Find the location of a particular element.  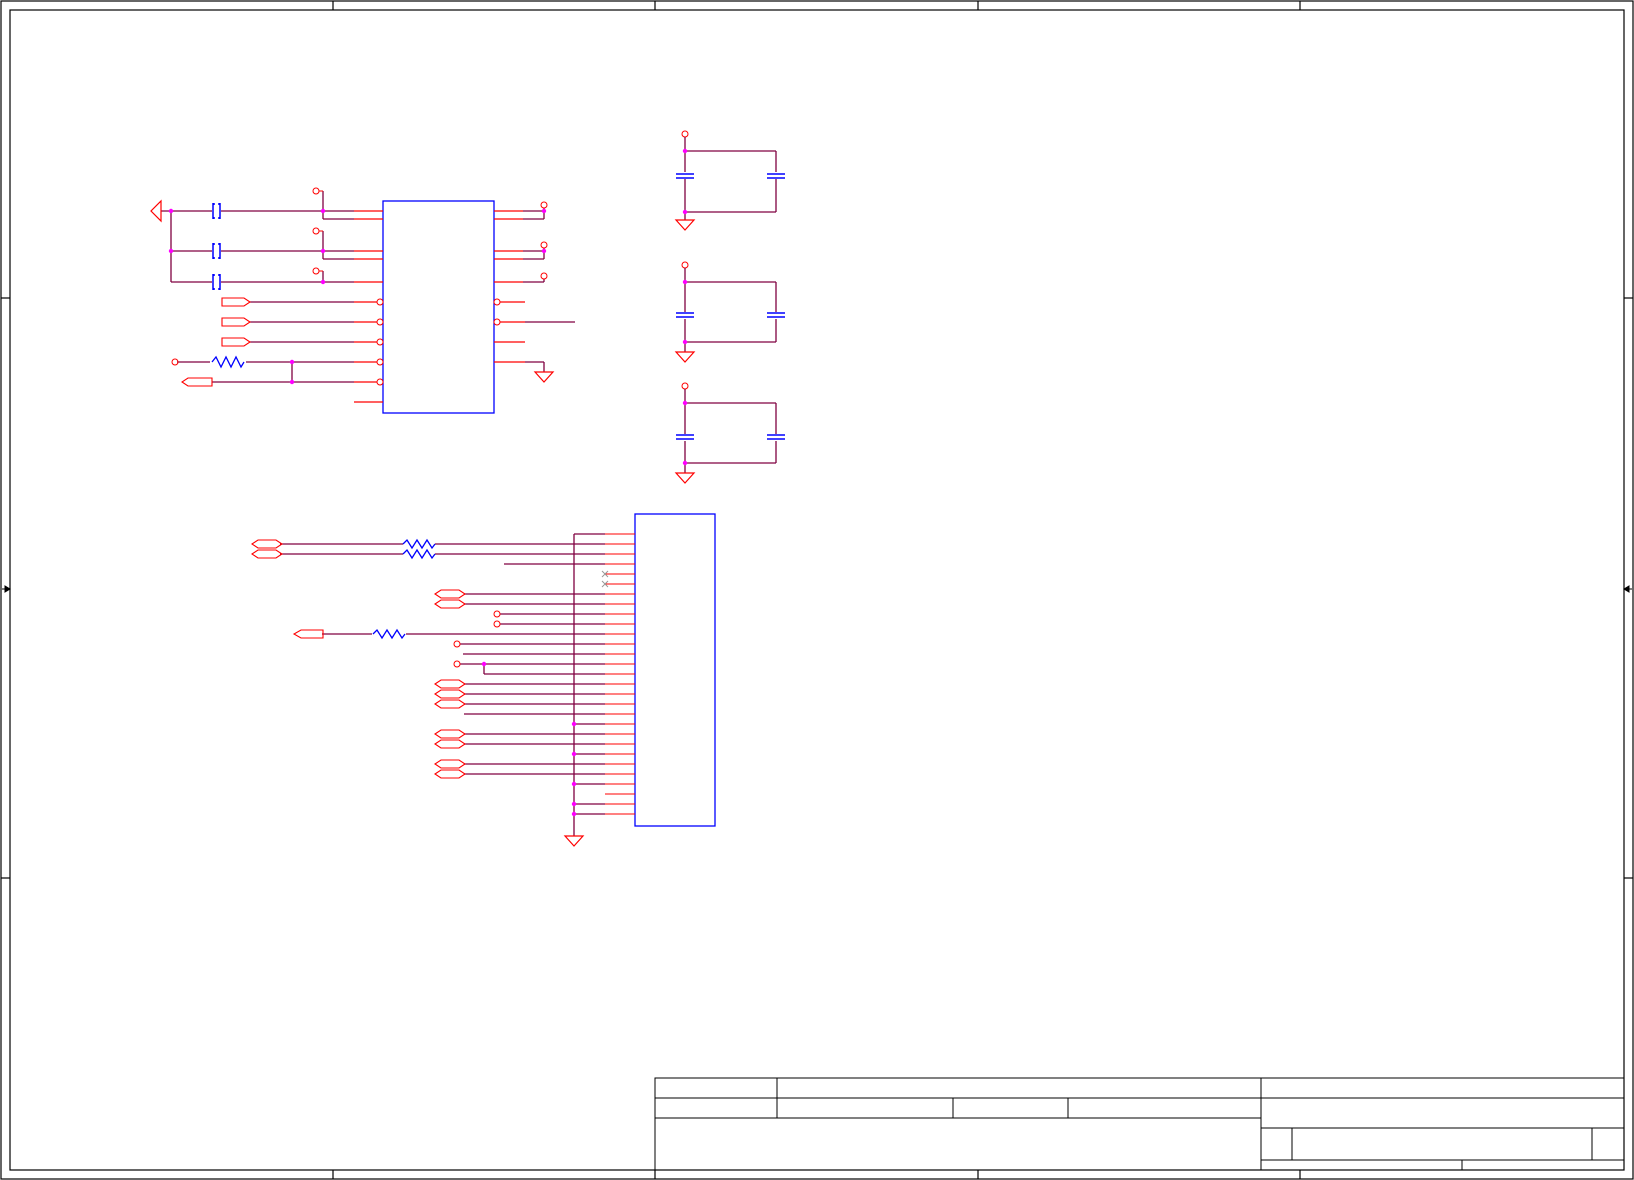

centering-marks is located at coordinates (817, 589).